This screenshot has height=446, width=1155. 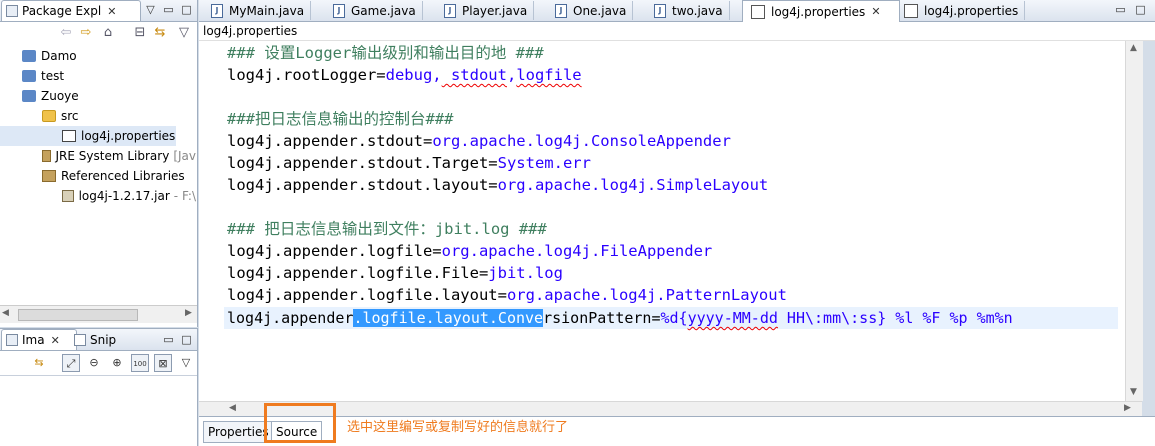 I want to click on code-line: log4j.rootLogger=debug, stdout,logfile, so click(x=404, y=75).